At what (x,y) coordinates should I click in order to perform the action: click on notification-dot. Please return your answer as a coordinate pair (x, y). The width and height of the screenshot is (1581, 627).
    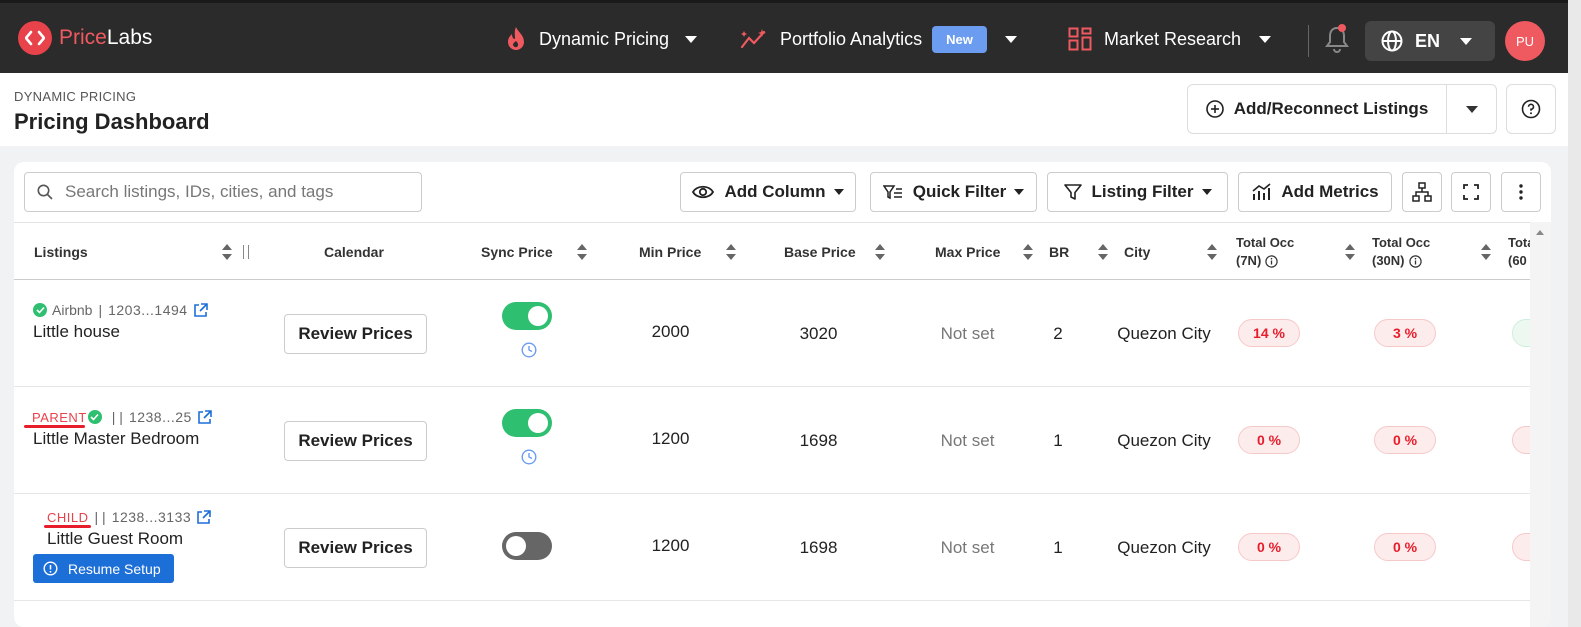
    Looking at the image, I should click on (1342, 28).